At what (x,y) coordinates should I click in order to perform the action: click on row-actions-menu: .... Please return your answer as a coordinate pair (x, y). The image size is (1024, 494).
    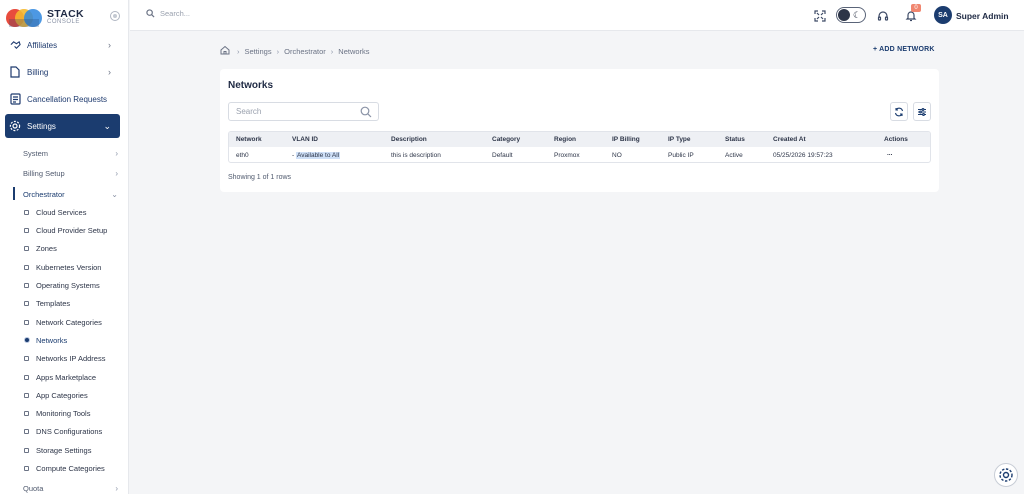
    Looking at the image, I should click on (889, 153).